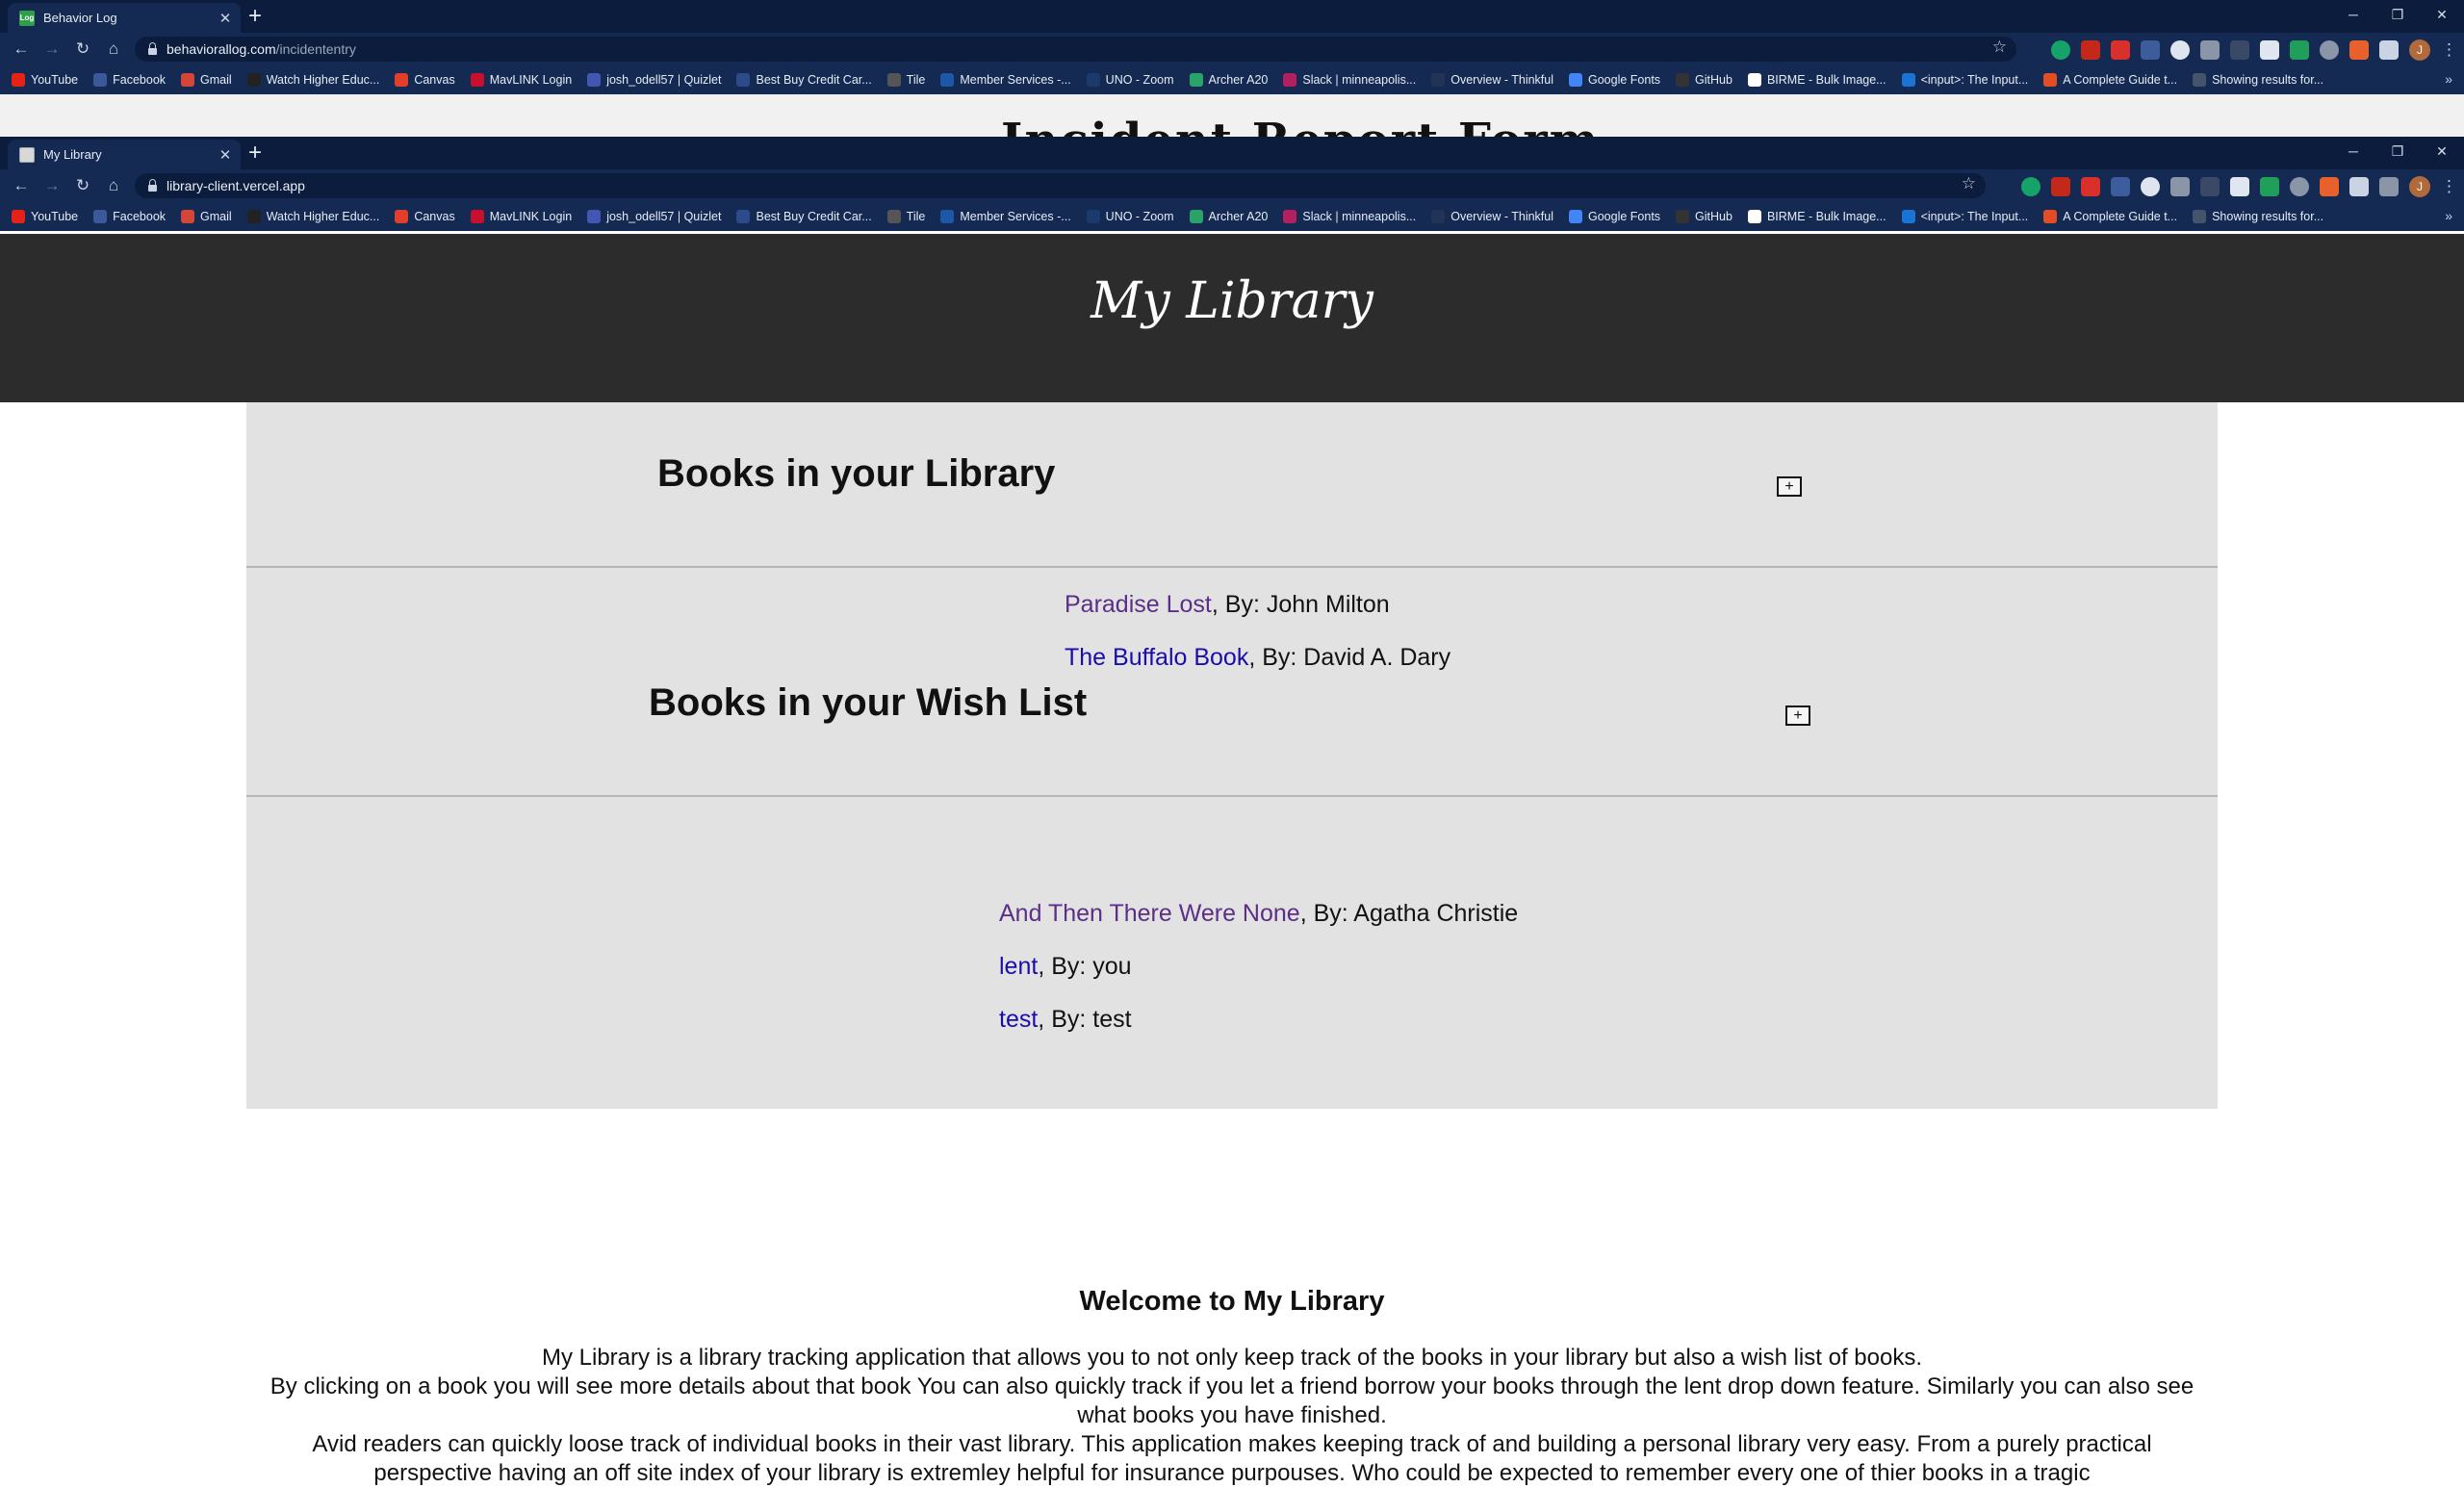 This screenshot has height=1488, width=2464. What do you see at coordinates (1149, 914) in the screenshot?
I see `book-link: And Then There Were None` at bounding box center [1149, 914].